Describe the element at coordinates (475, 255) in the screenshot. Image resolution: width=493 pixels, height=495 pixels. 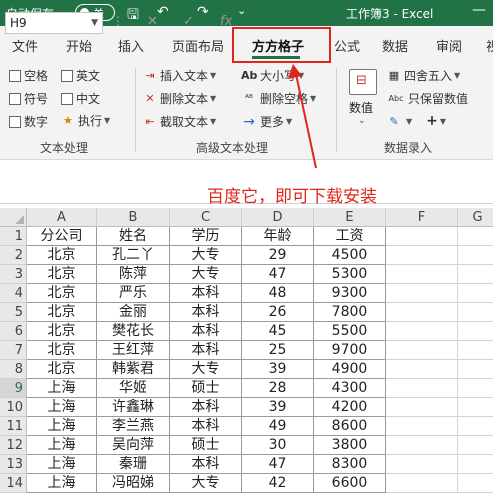
I see `cell-g2` at that location.